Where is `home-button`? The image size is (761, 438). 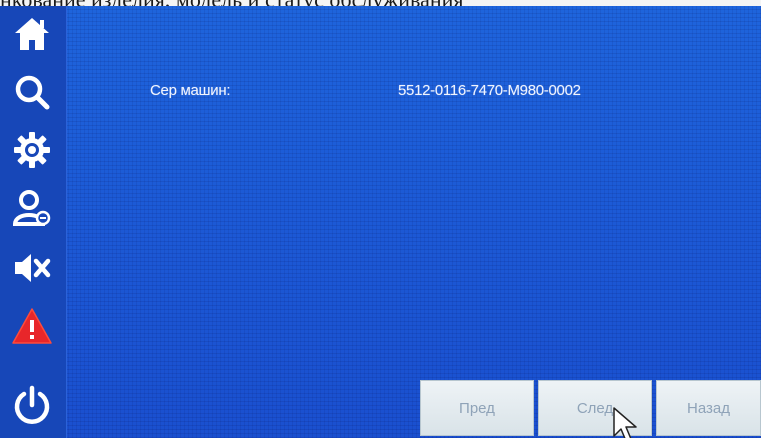 home-button is located at coordinates (32, 34).